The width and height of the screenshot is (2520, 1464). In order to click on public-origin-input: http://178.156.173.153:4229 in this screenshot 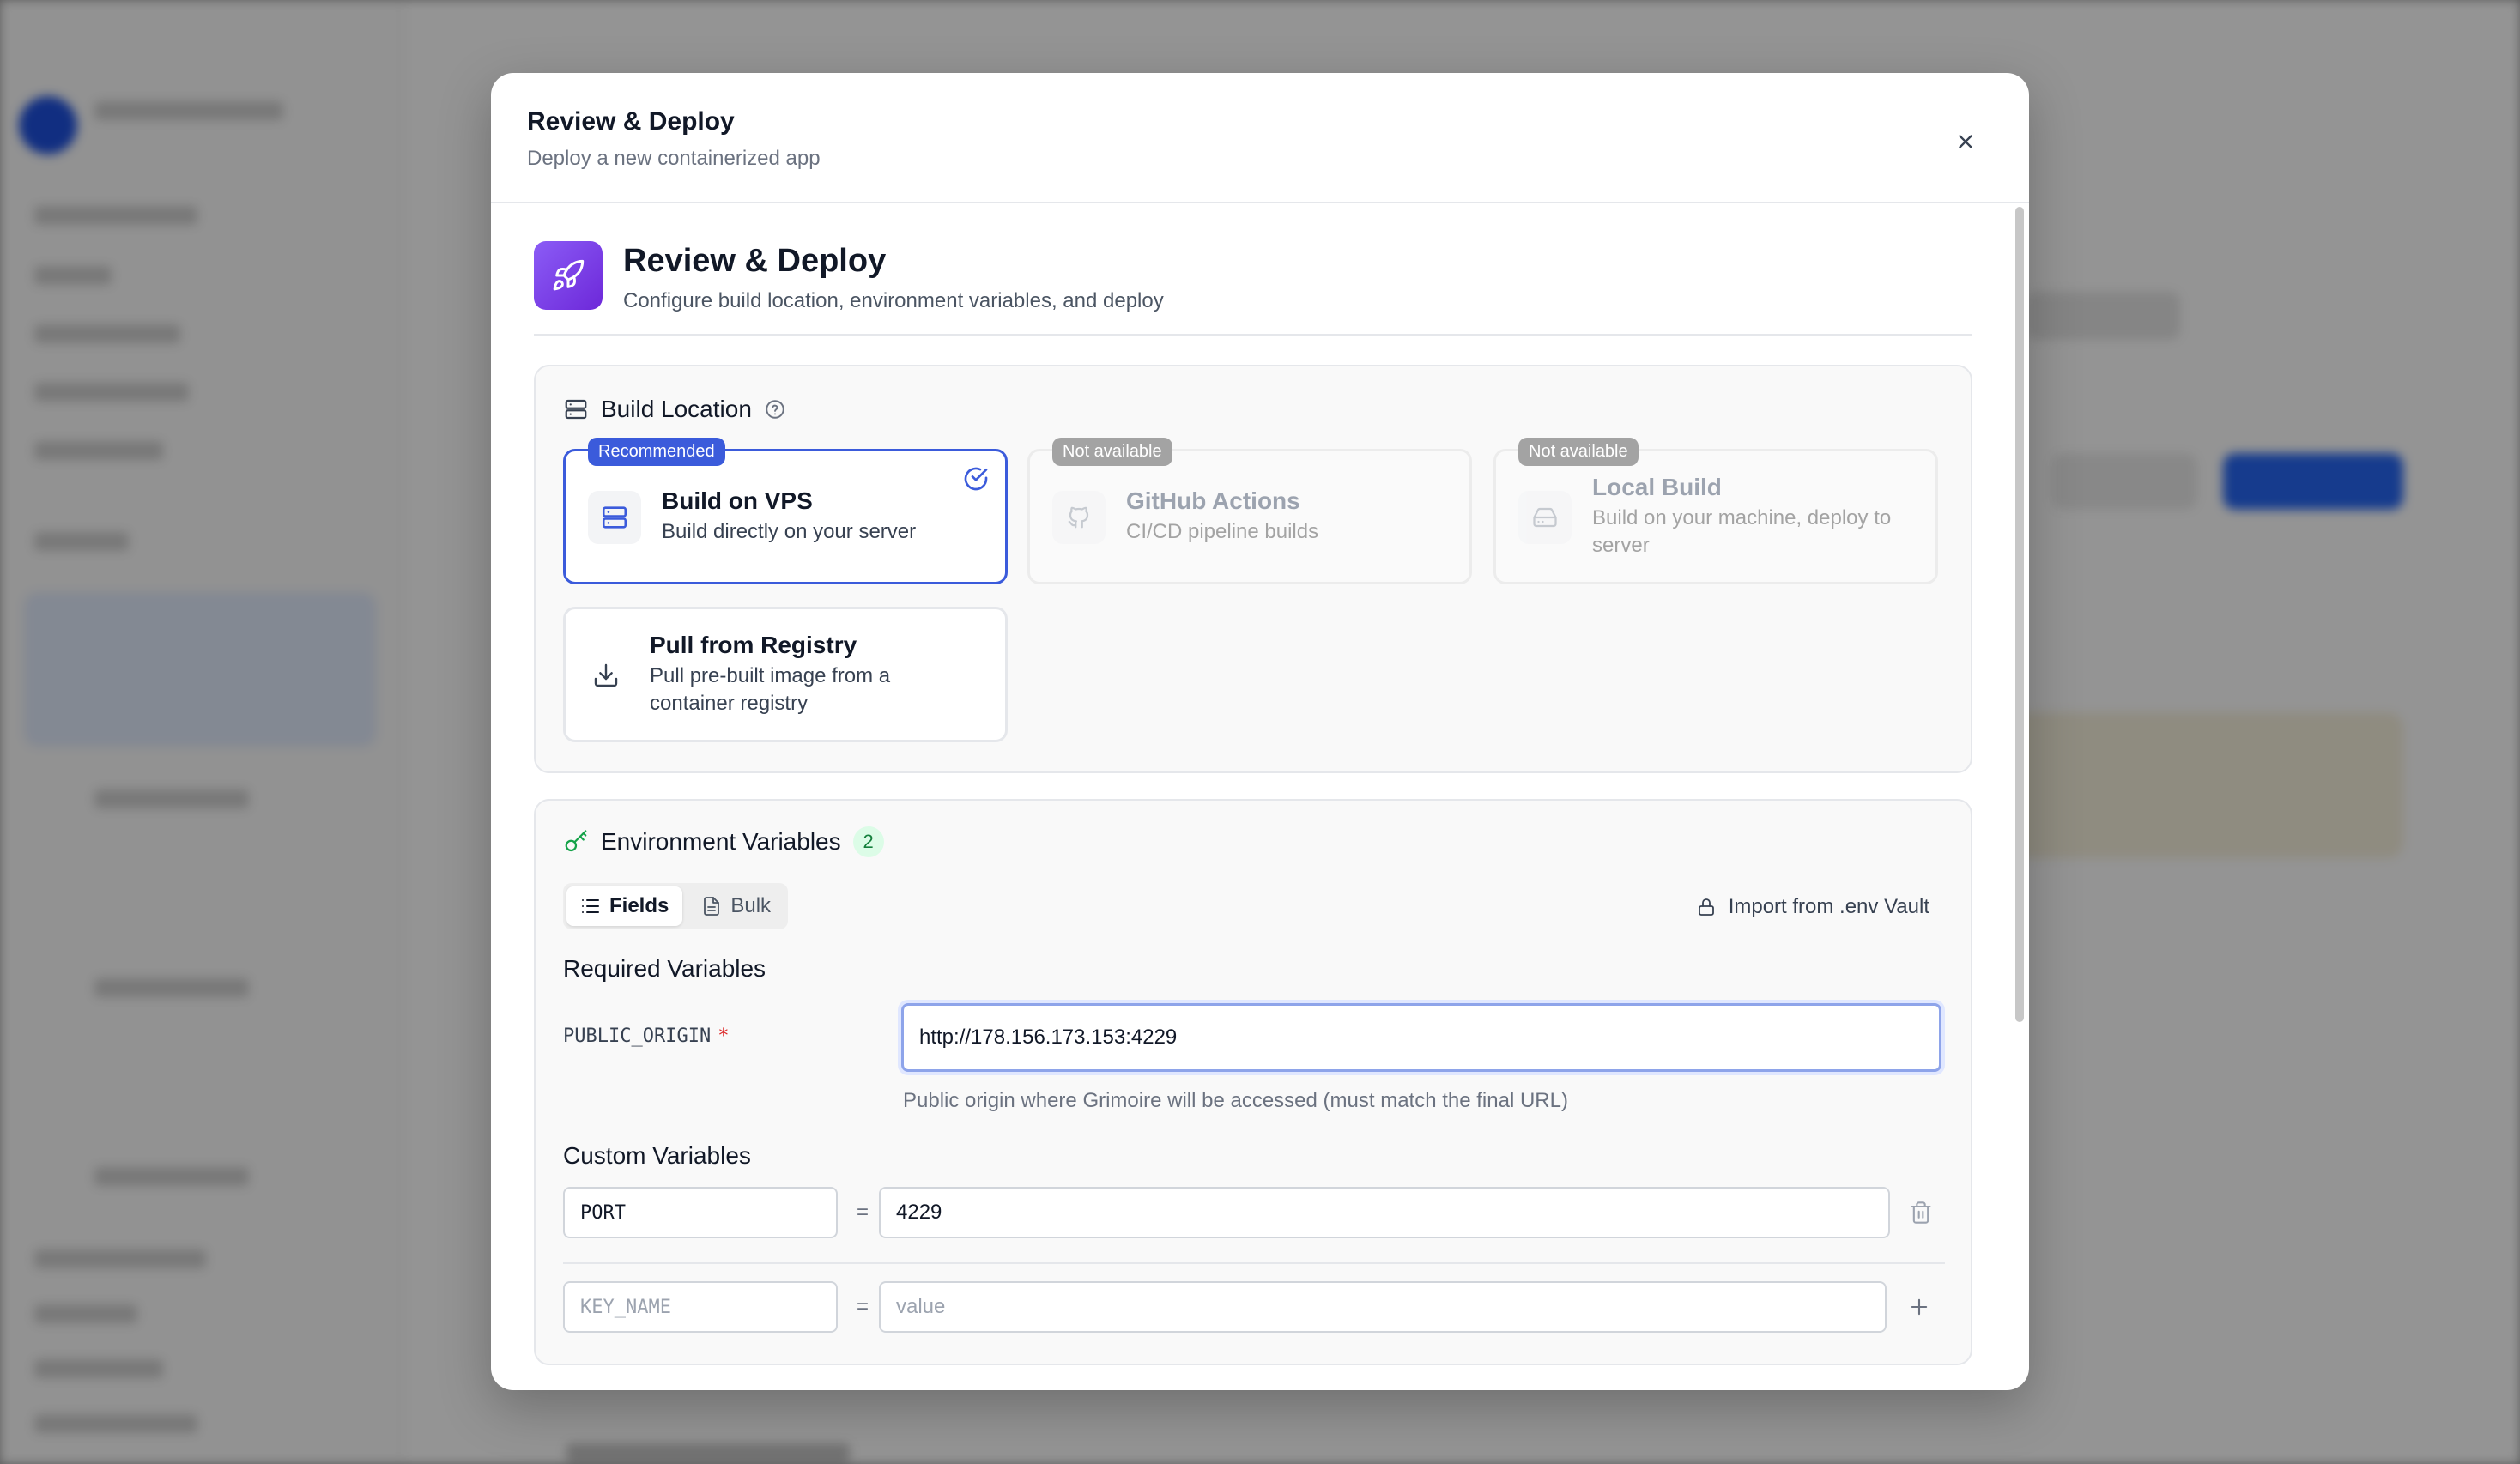, I will do `click(1421, 1038)`.